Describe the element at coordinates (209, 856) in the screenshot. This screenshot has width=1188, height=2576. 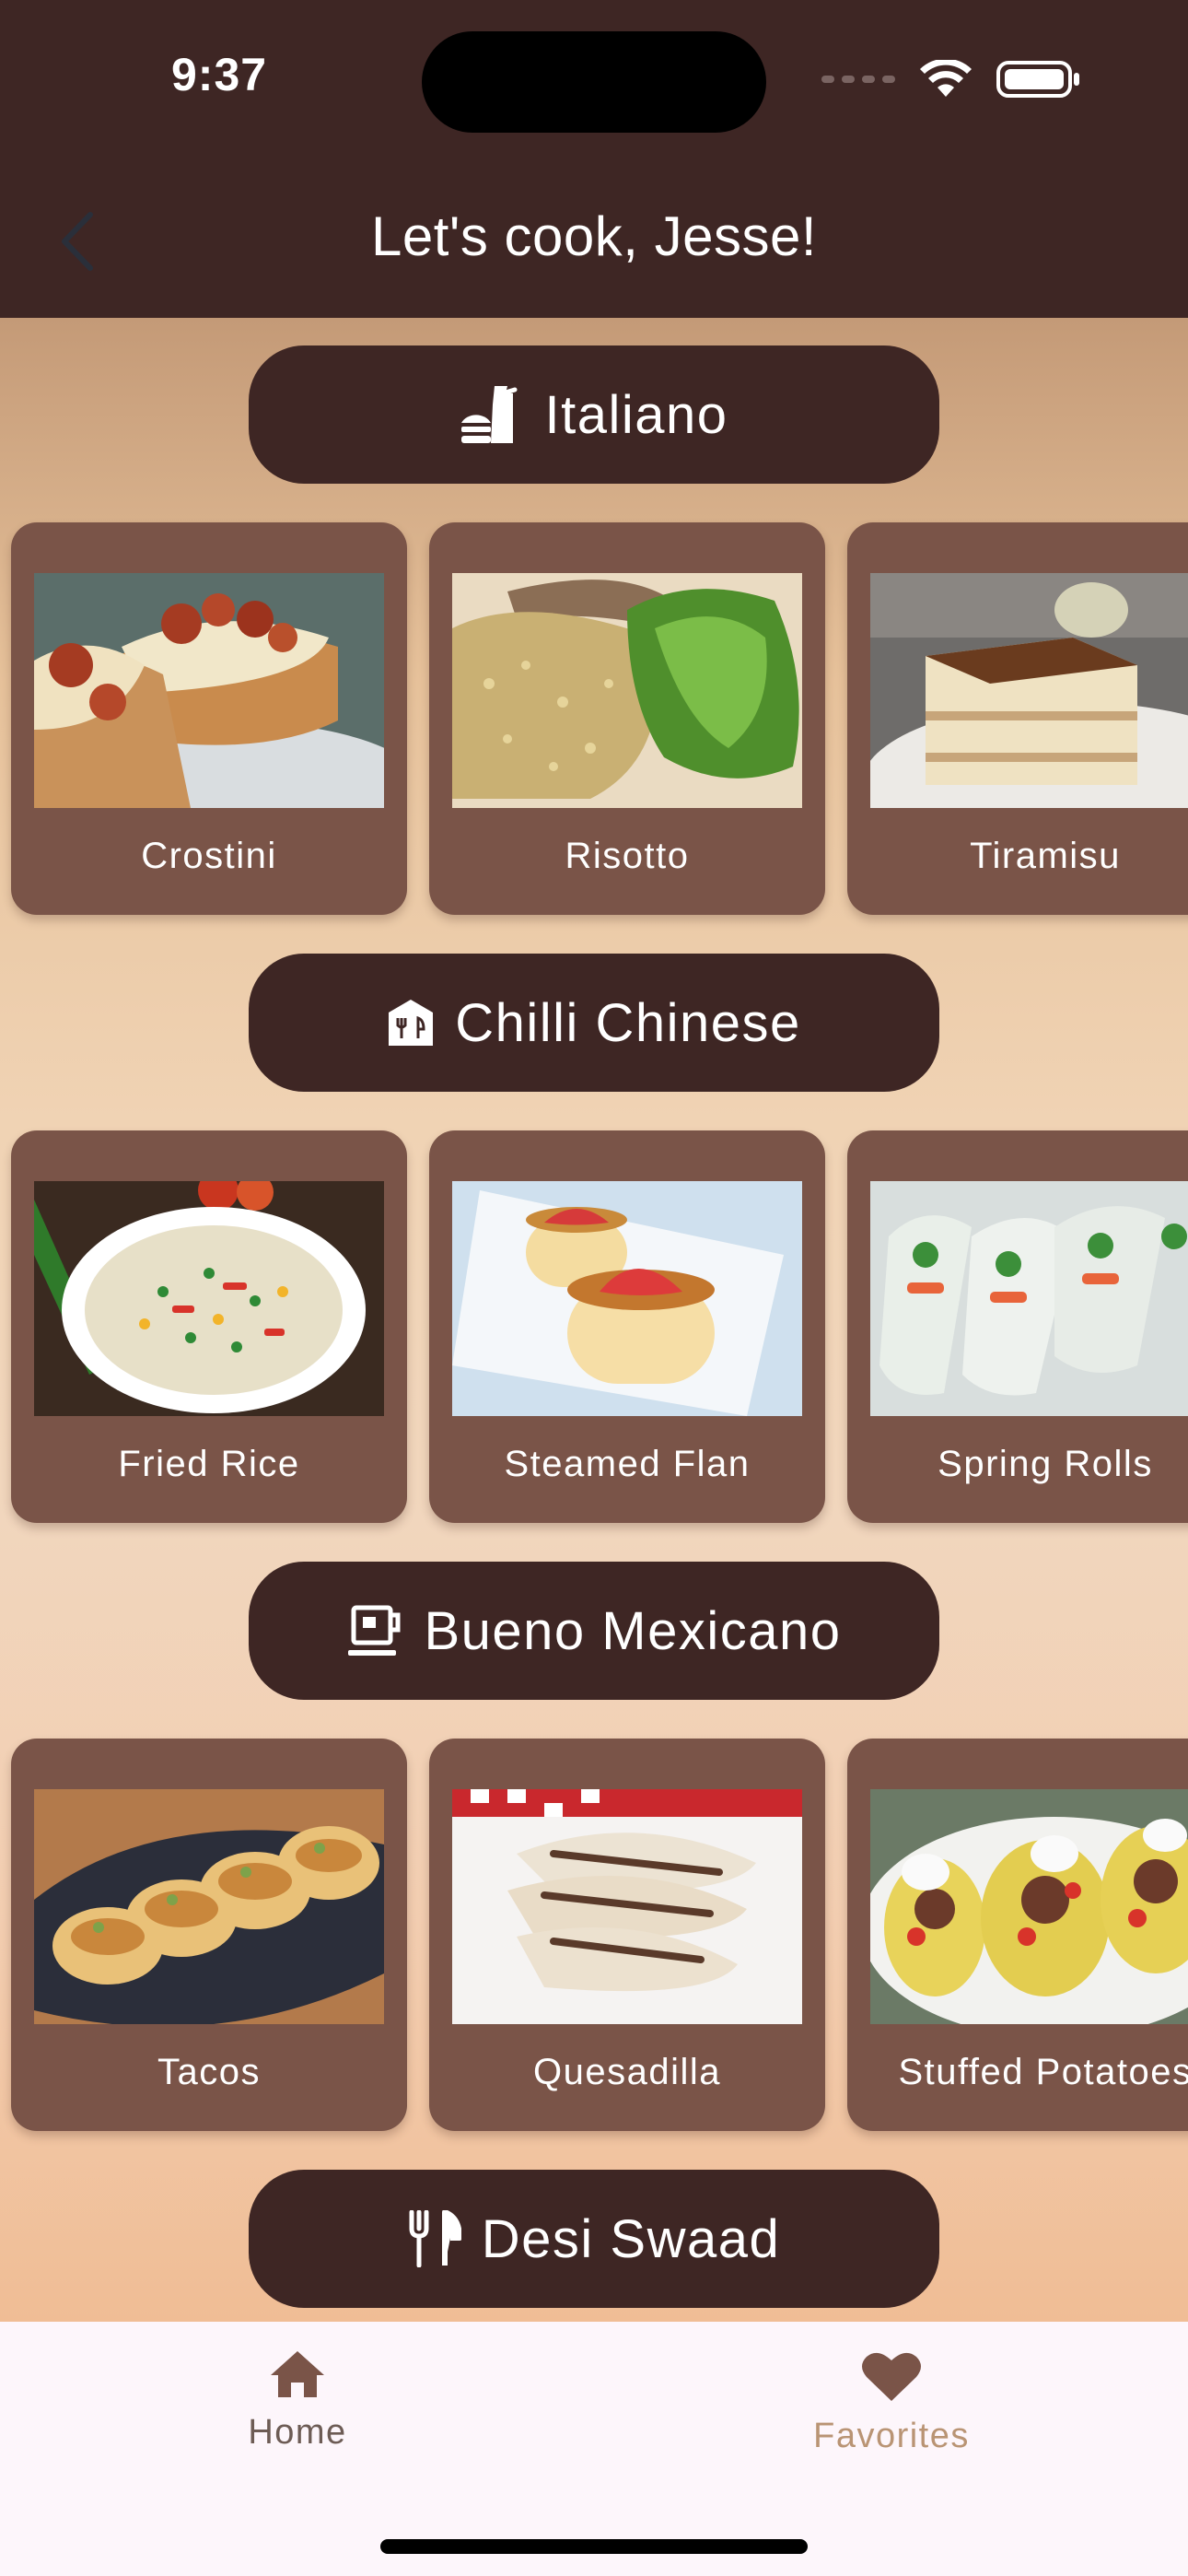
I see `dish-name: Crostini` at that location.